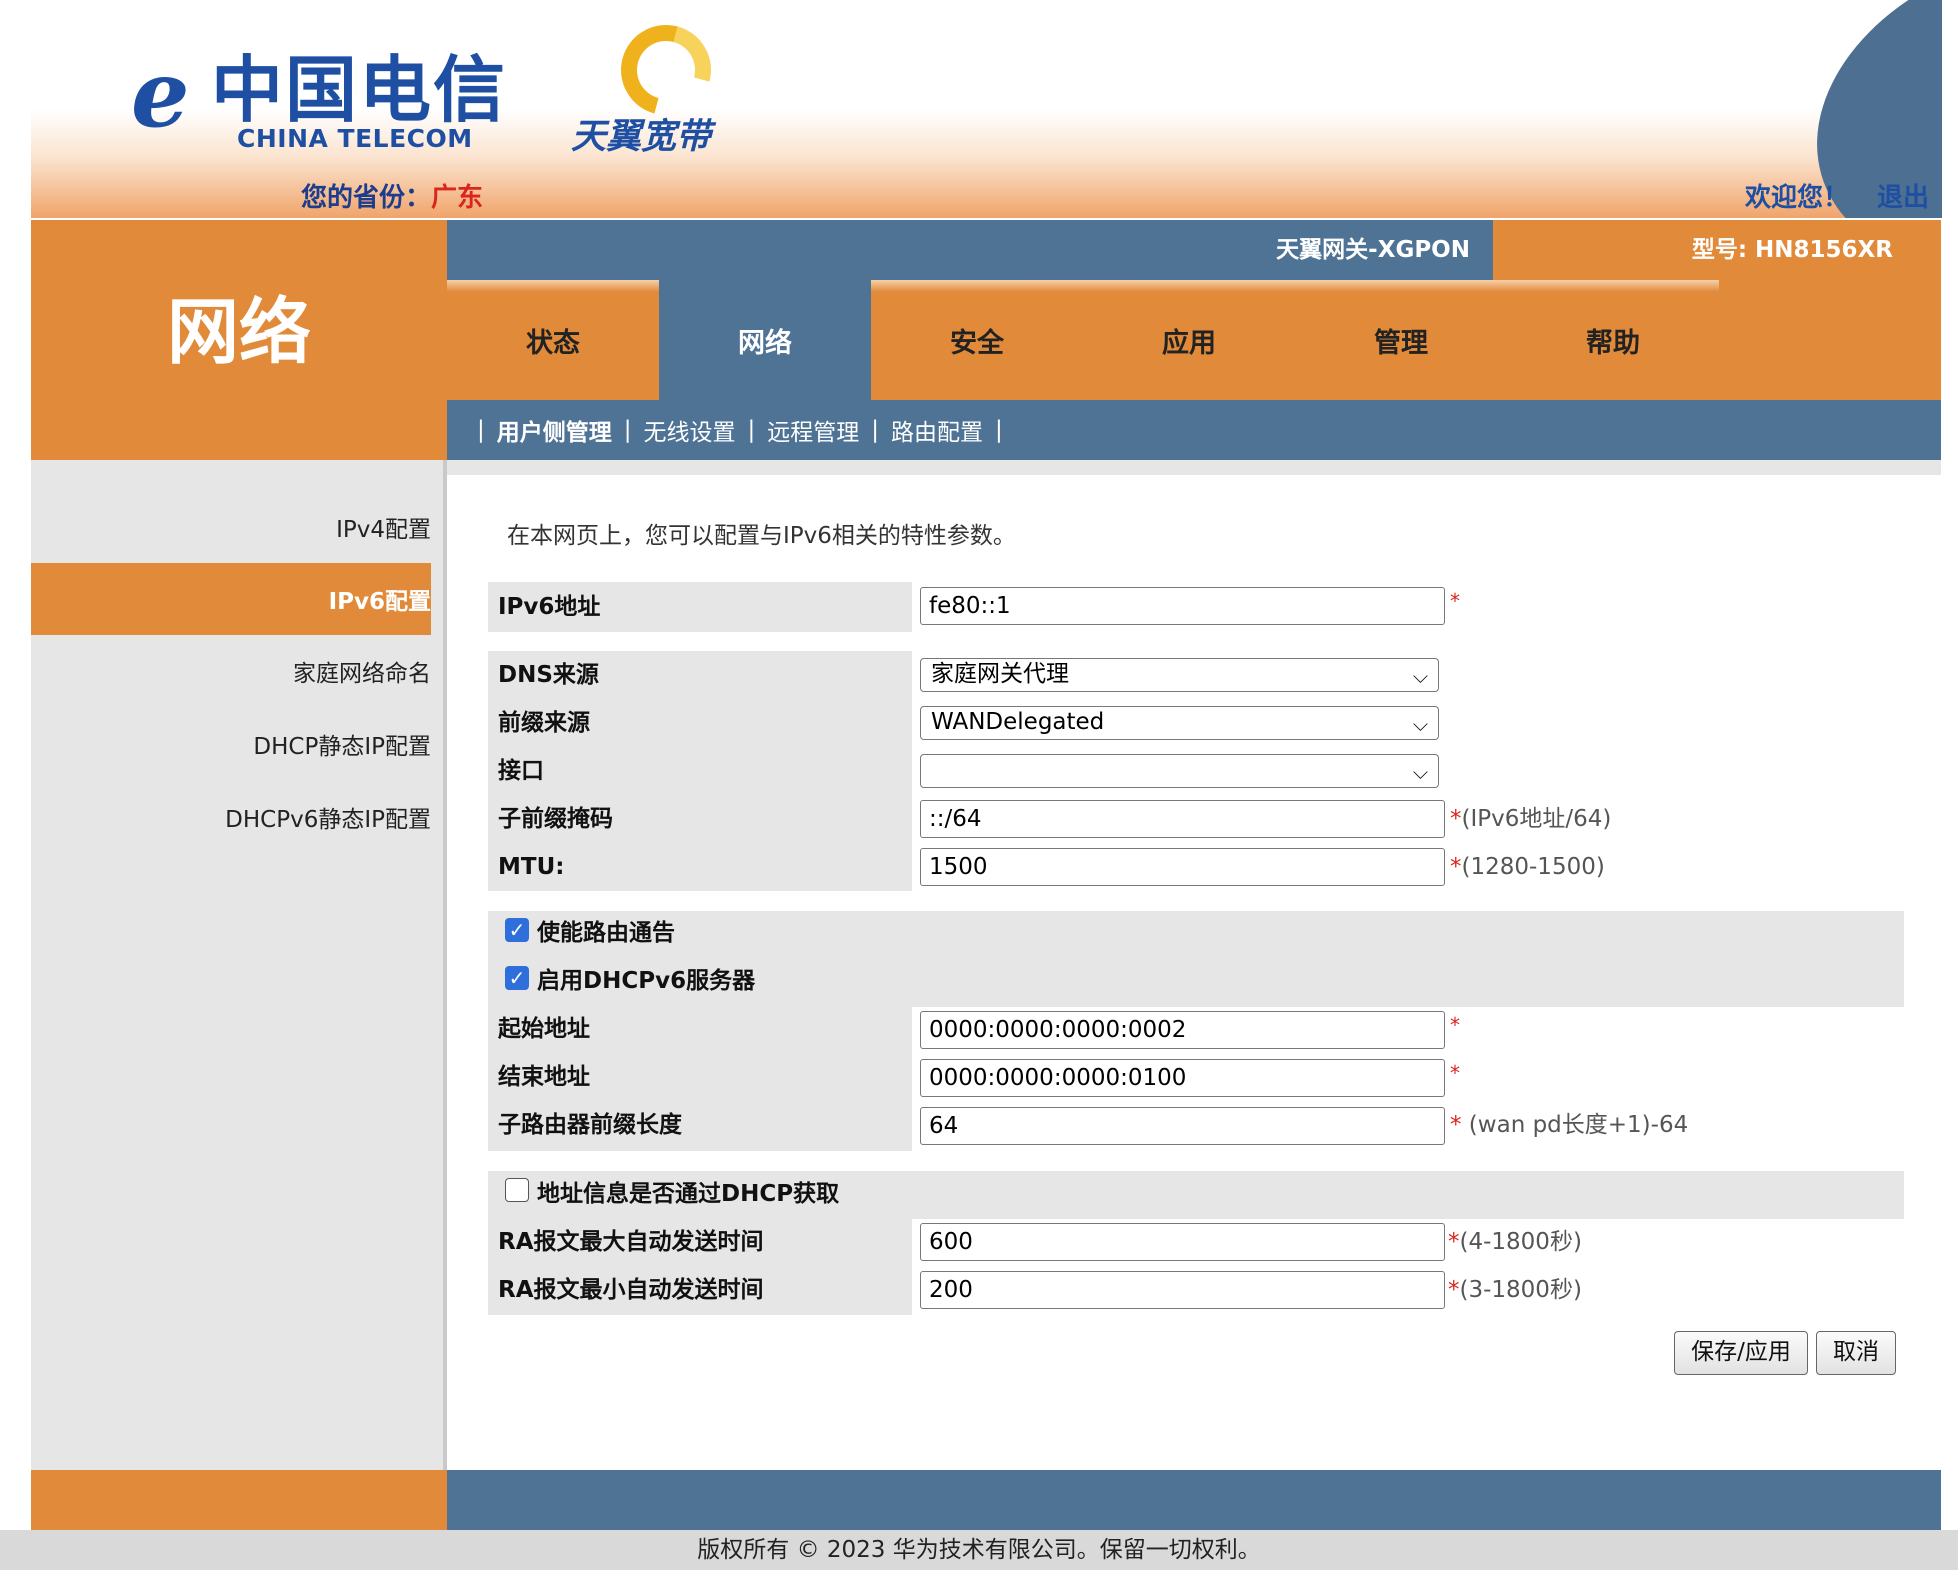  Describe the element at coordinates (1179, 675) in the screenshot. I see `dns-source-select: 家庭网关代理 ⌵` at that location.